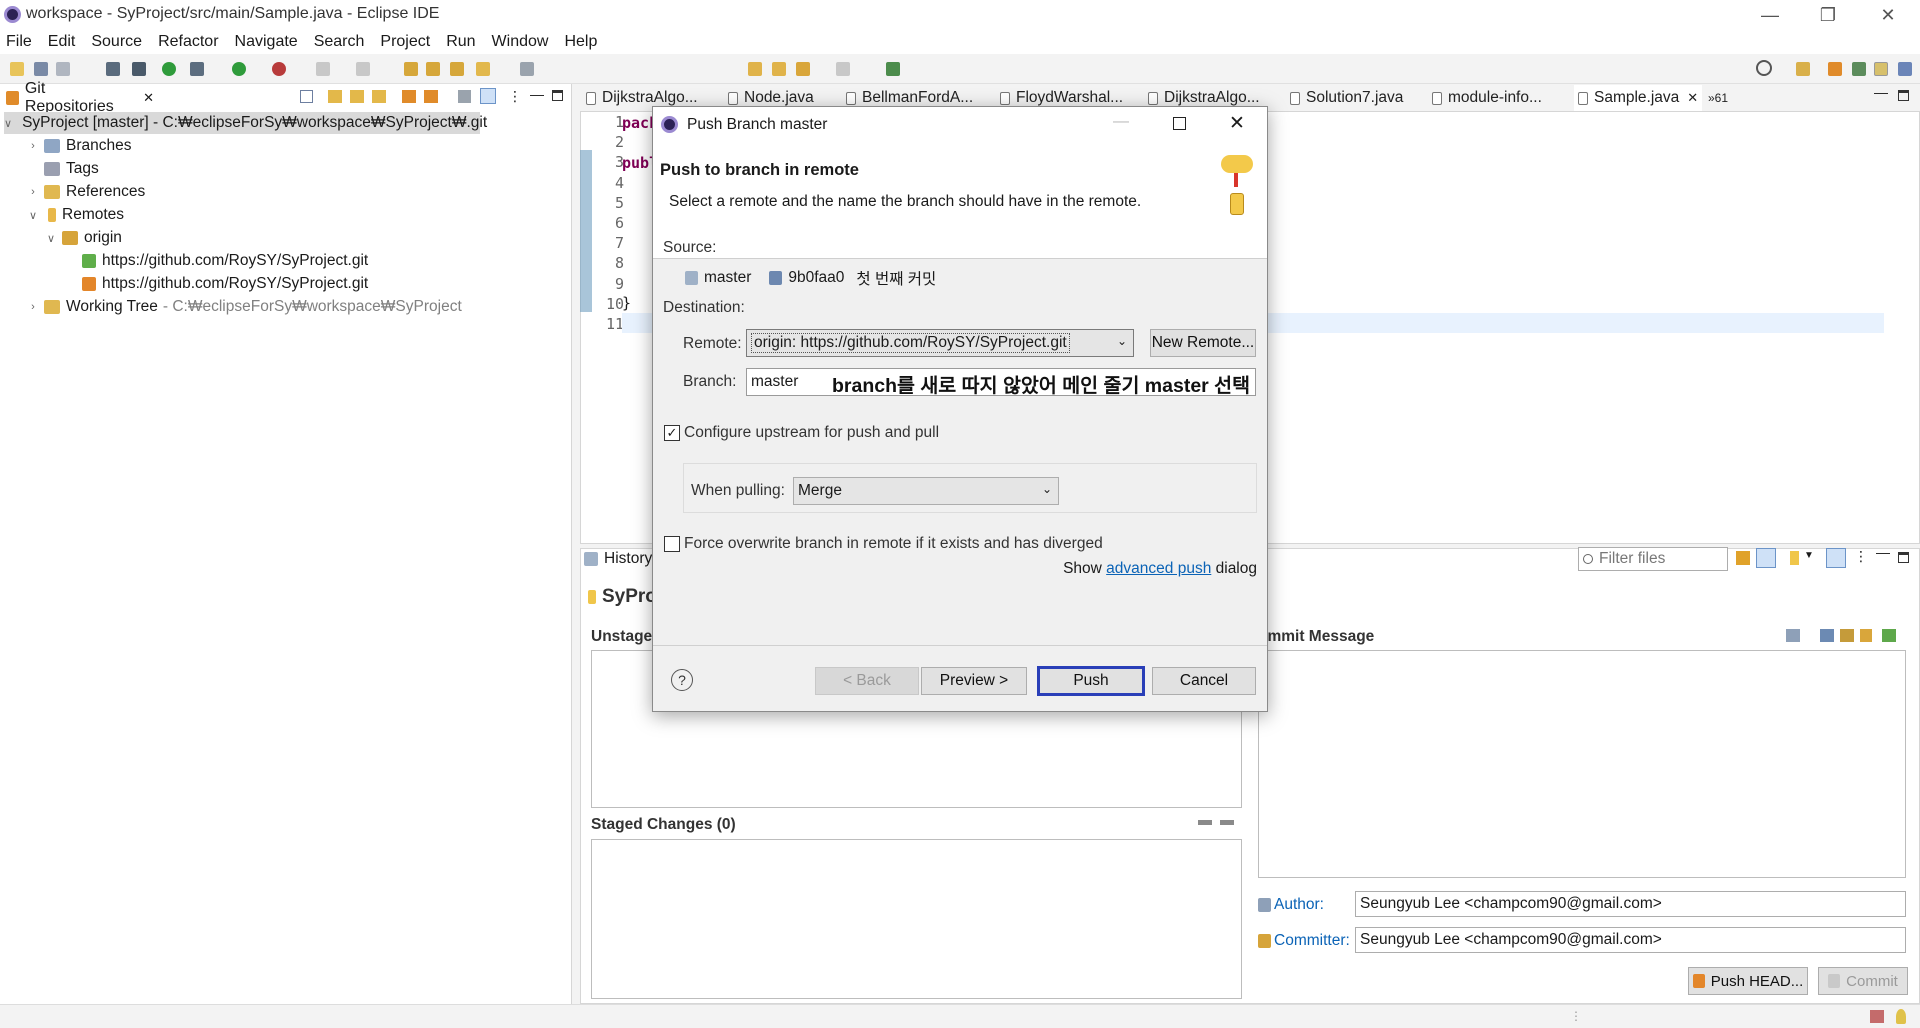  What do you see at coordinates (1630, 904) in the screenshot?
I see `author-input: Seungyub Lee <champcom90@gmail.com>` at bounding box center [1630, 904].